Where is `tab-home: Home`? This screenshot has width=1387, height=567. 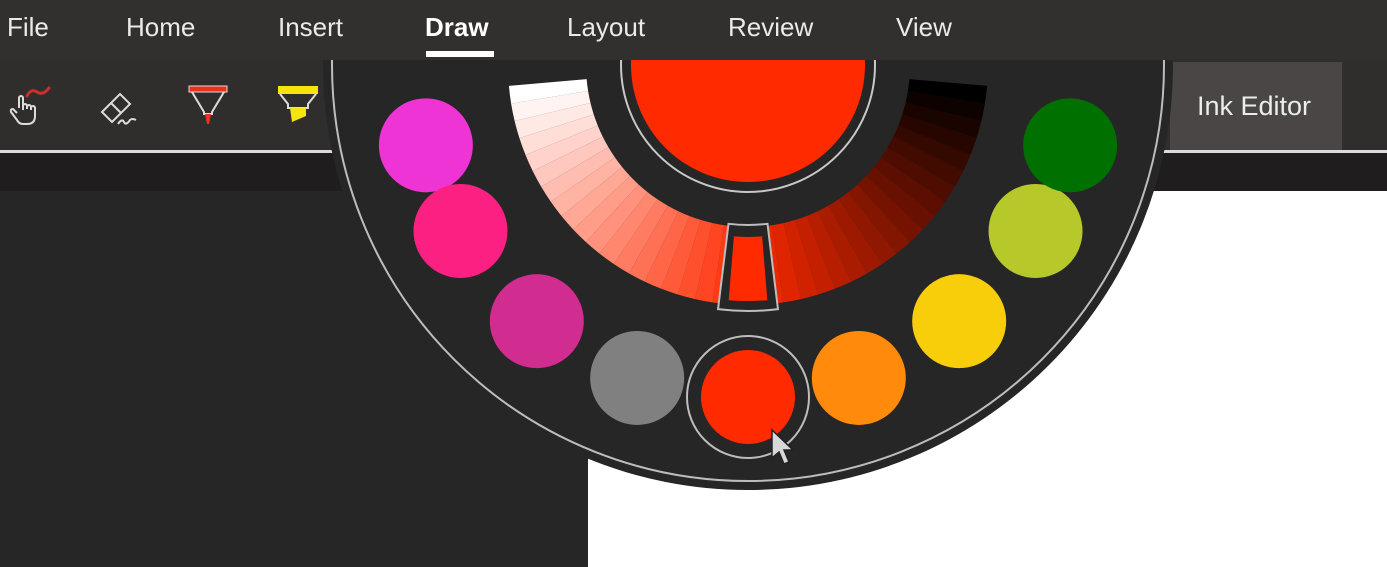 tab-home: Home is located at coordinates (160, 27).